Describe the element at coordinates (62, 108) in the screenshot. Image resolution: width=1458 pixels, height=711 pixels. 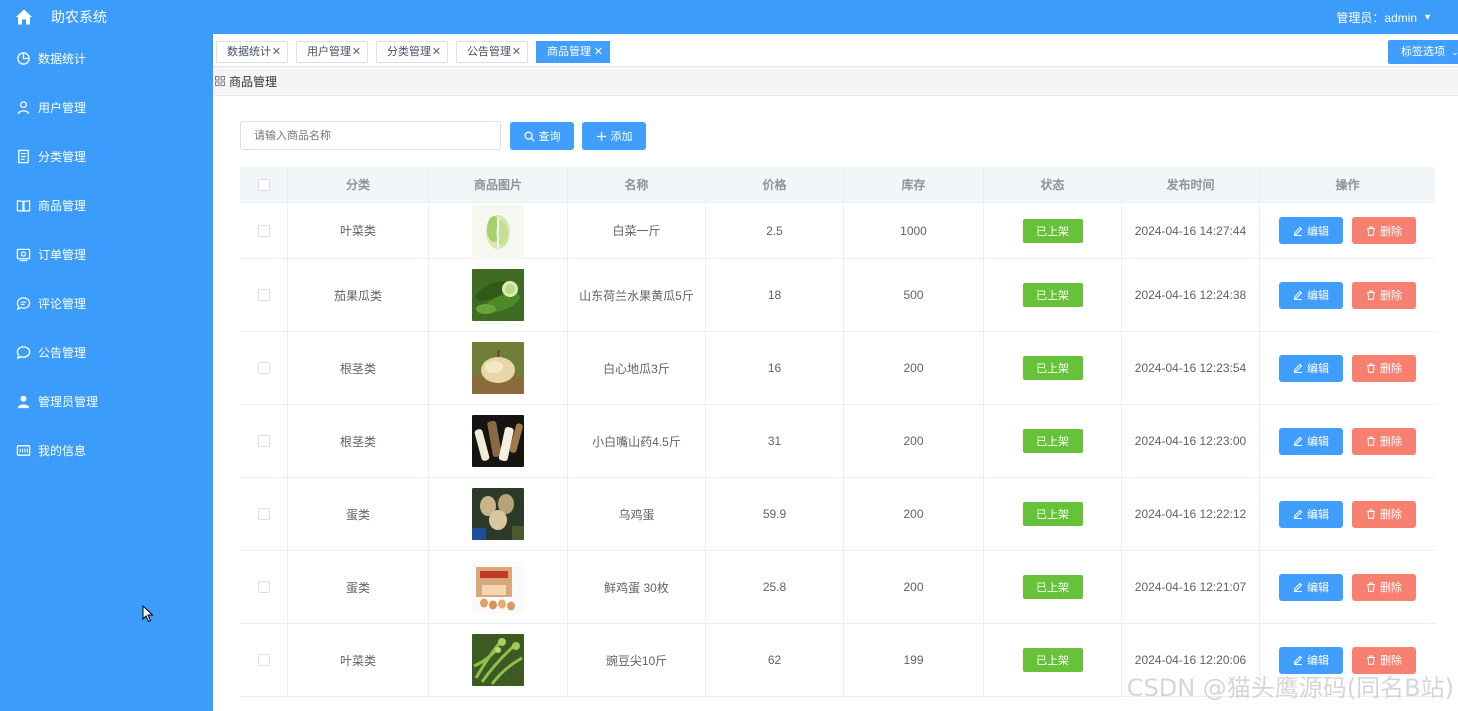
I see `sidebar-item-label: 用户管理` at that location.